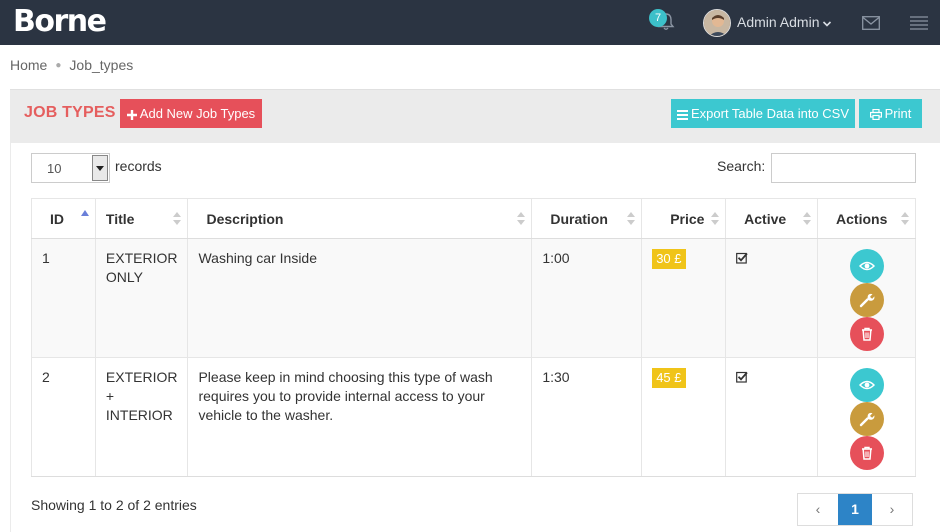 Image resolution: width=940 pixels, height=532 pixels. Describe the element at coordinates (120, 218) in the screenshot. I see `column-header-label: Title` at that location.